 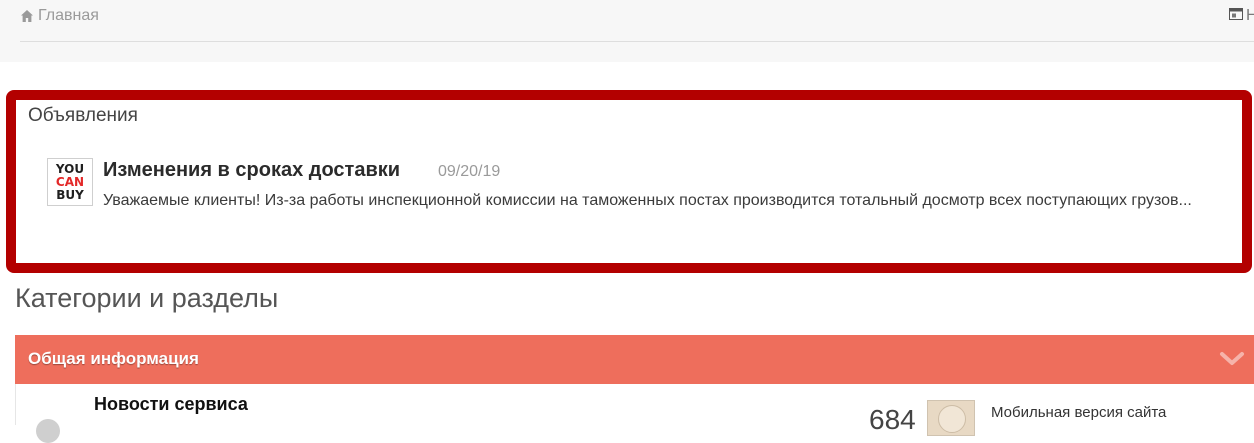 I want to click on announcement-date: 09/20/19, so click(x=469, y=171).